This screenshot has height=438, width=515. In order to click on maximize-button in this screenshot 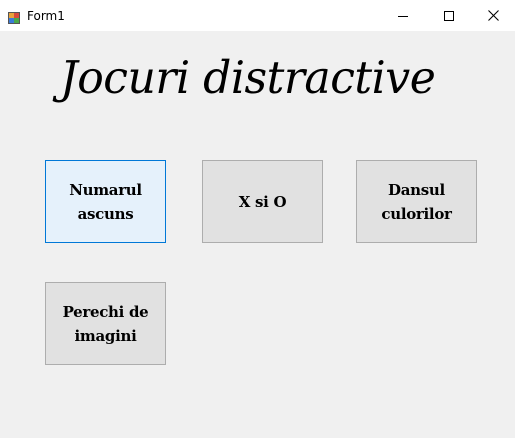, I will do `click(449, 15)`.